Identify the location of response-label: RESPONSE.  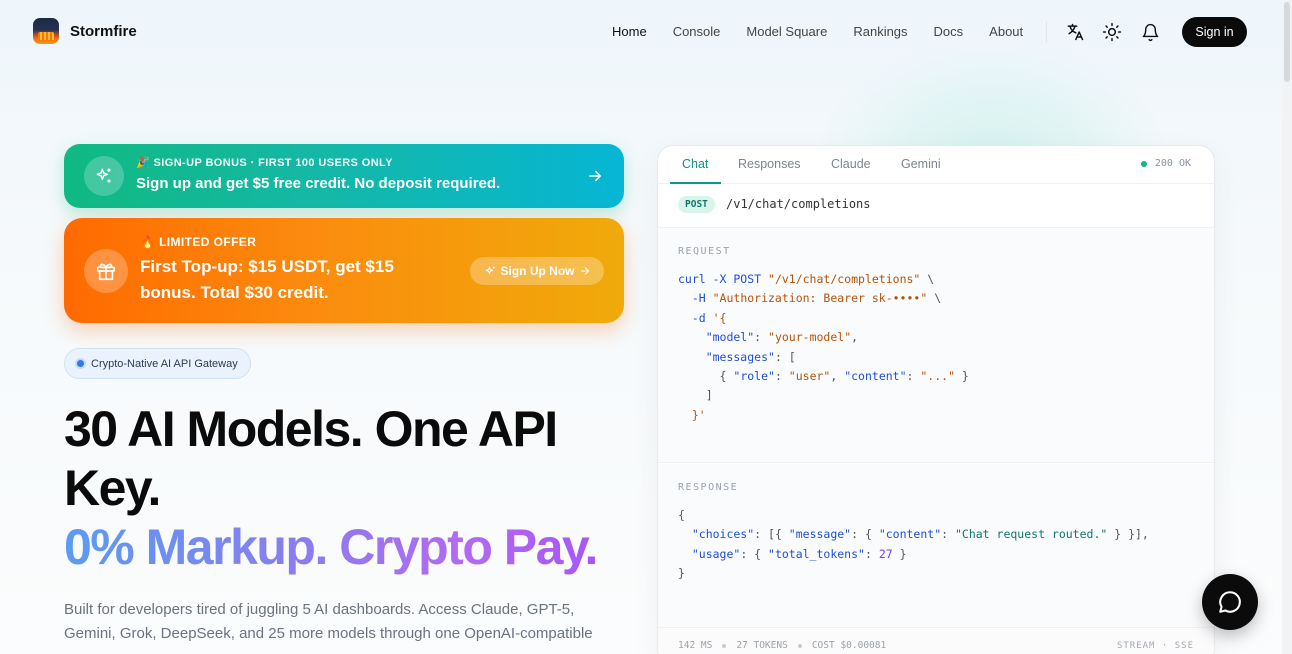
(708, 487).